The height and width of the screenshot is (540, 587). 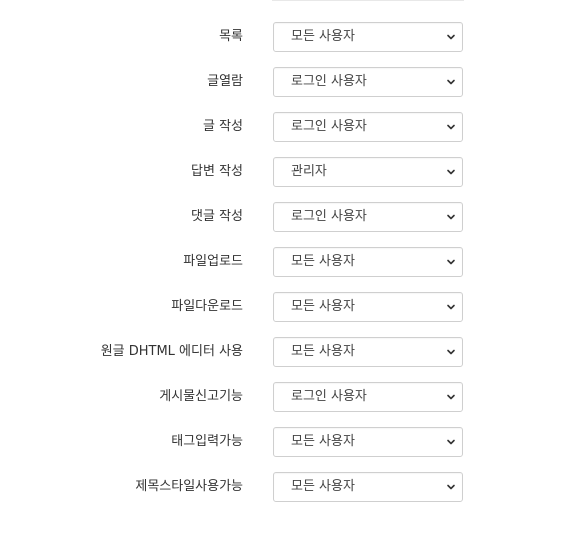 I want to click on permission-select-download: 모든 사용자, so click(x=368, y=307).